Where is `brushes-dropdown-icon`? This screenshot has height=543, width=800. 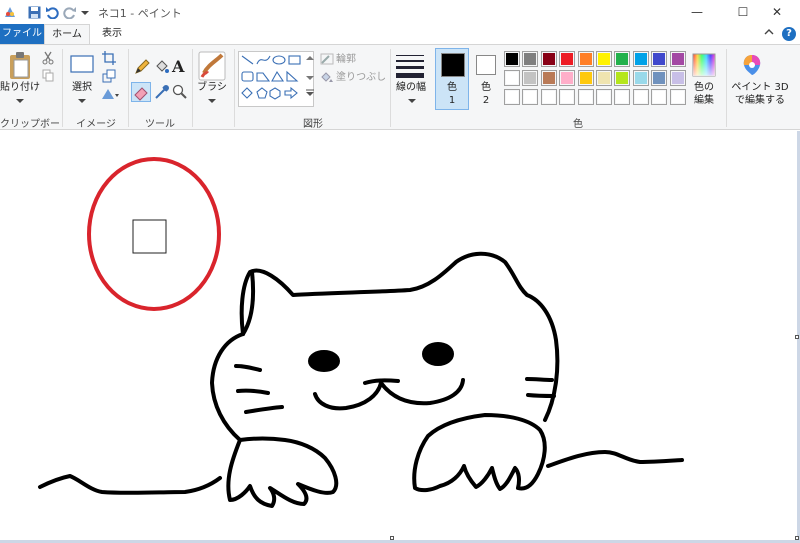 brushes-dropdown-icon is located at coordinates (212, 101).